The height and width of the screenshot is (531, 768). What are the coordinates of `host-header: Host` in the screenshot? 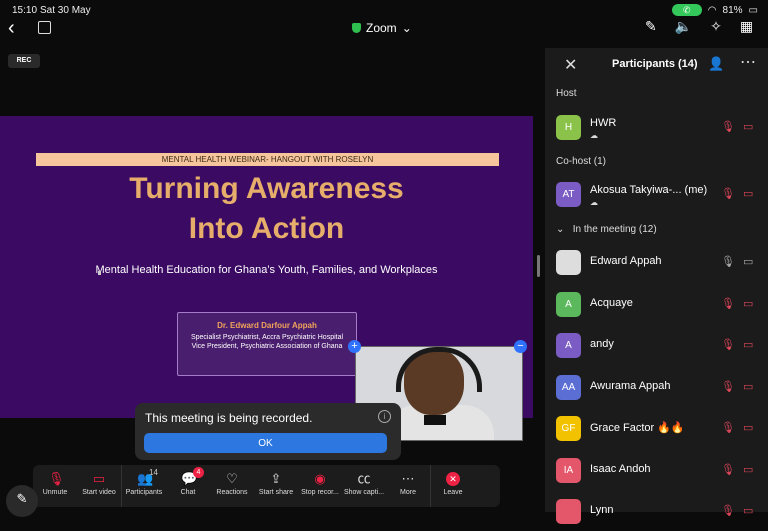 It's located at (566, 93).